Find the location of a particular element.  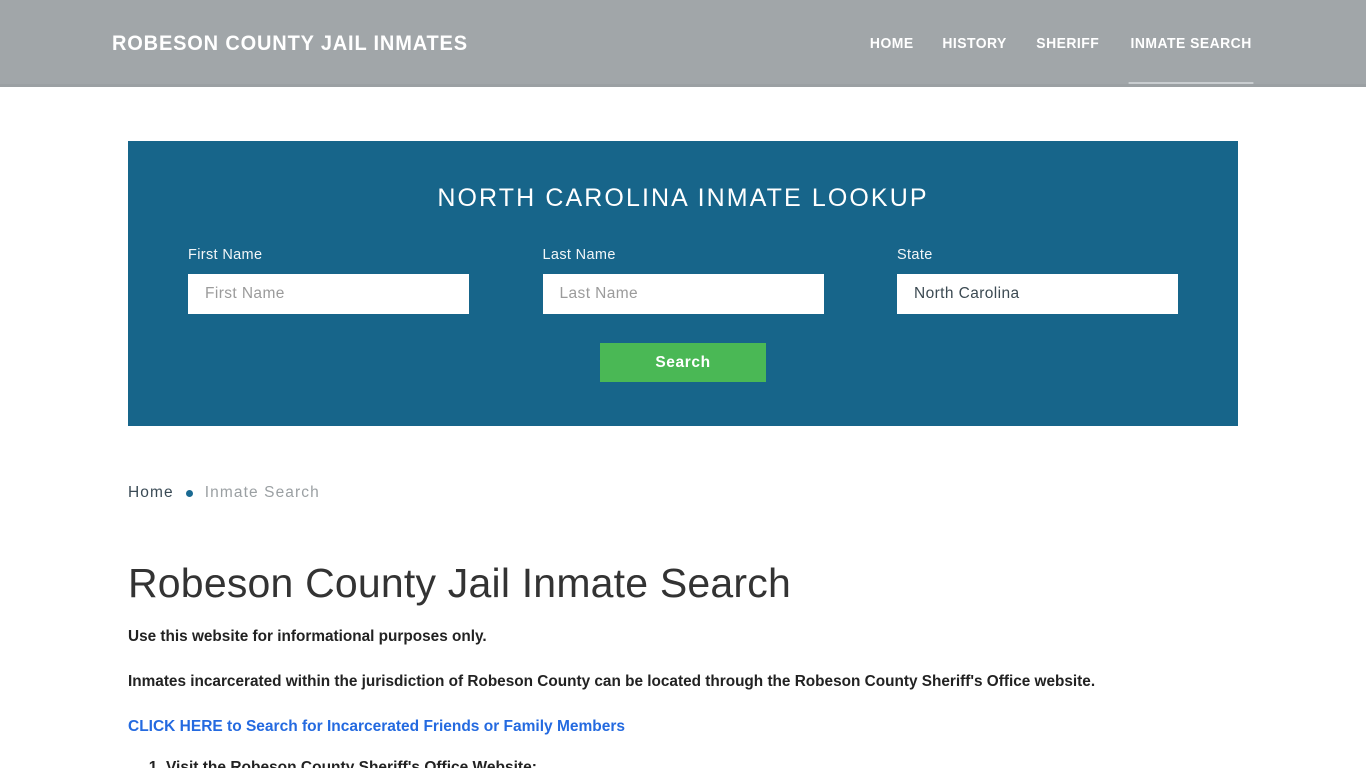

first-name-field-group: First Name is located at coordinates (328, 280).